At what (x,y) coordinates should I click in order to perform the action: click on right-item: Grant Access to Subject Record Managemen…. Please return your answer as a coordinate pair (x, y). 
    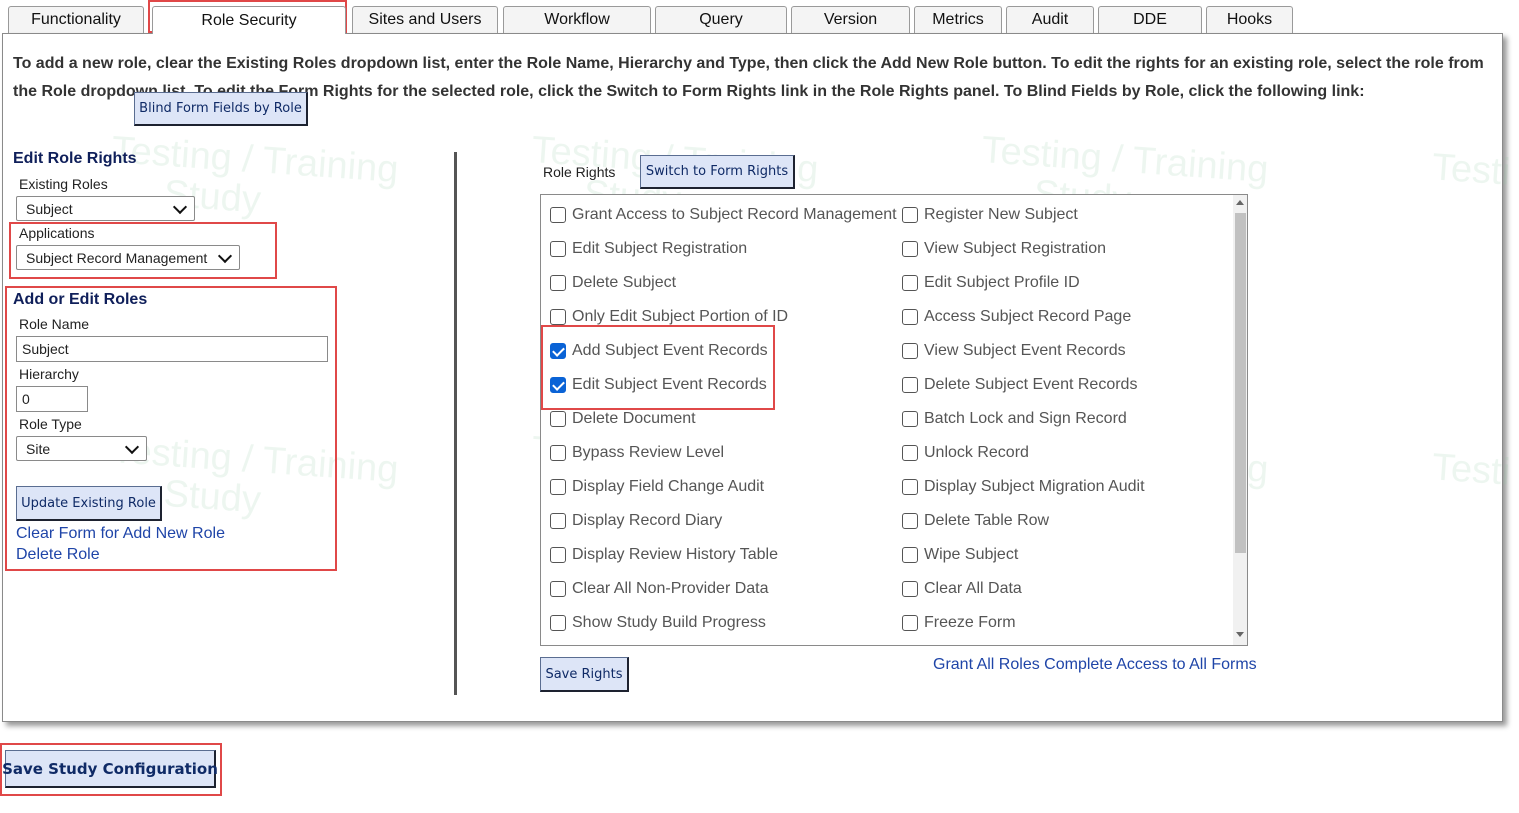
    Looking at the image, I should click on (723, 215).